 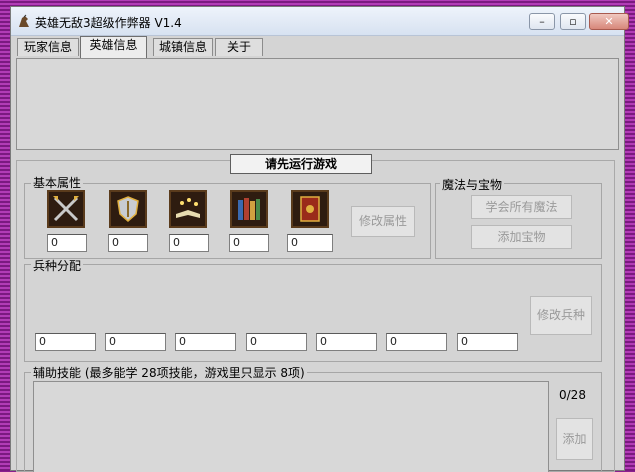 I want to click on close-button: ✕, so click(x=609, y=21).